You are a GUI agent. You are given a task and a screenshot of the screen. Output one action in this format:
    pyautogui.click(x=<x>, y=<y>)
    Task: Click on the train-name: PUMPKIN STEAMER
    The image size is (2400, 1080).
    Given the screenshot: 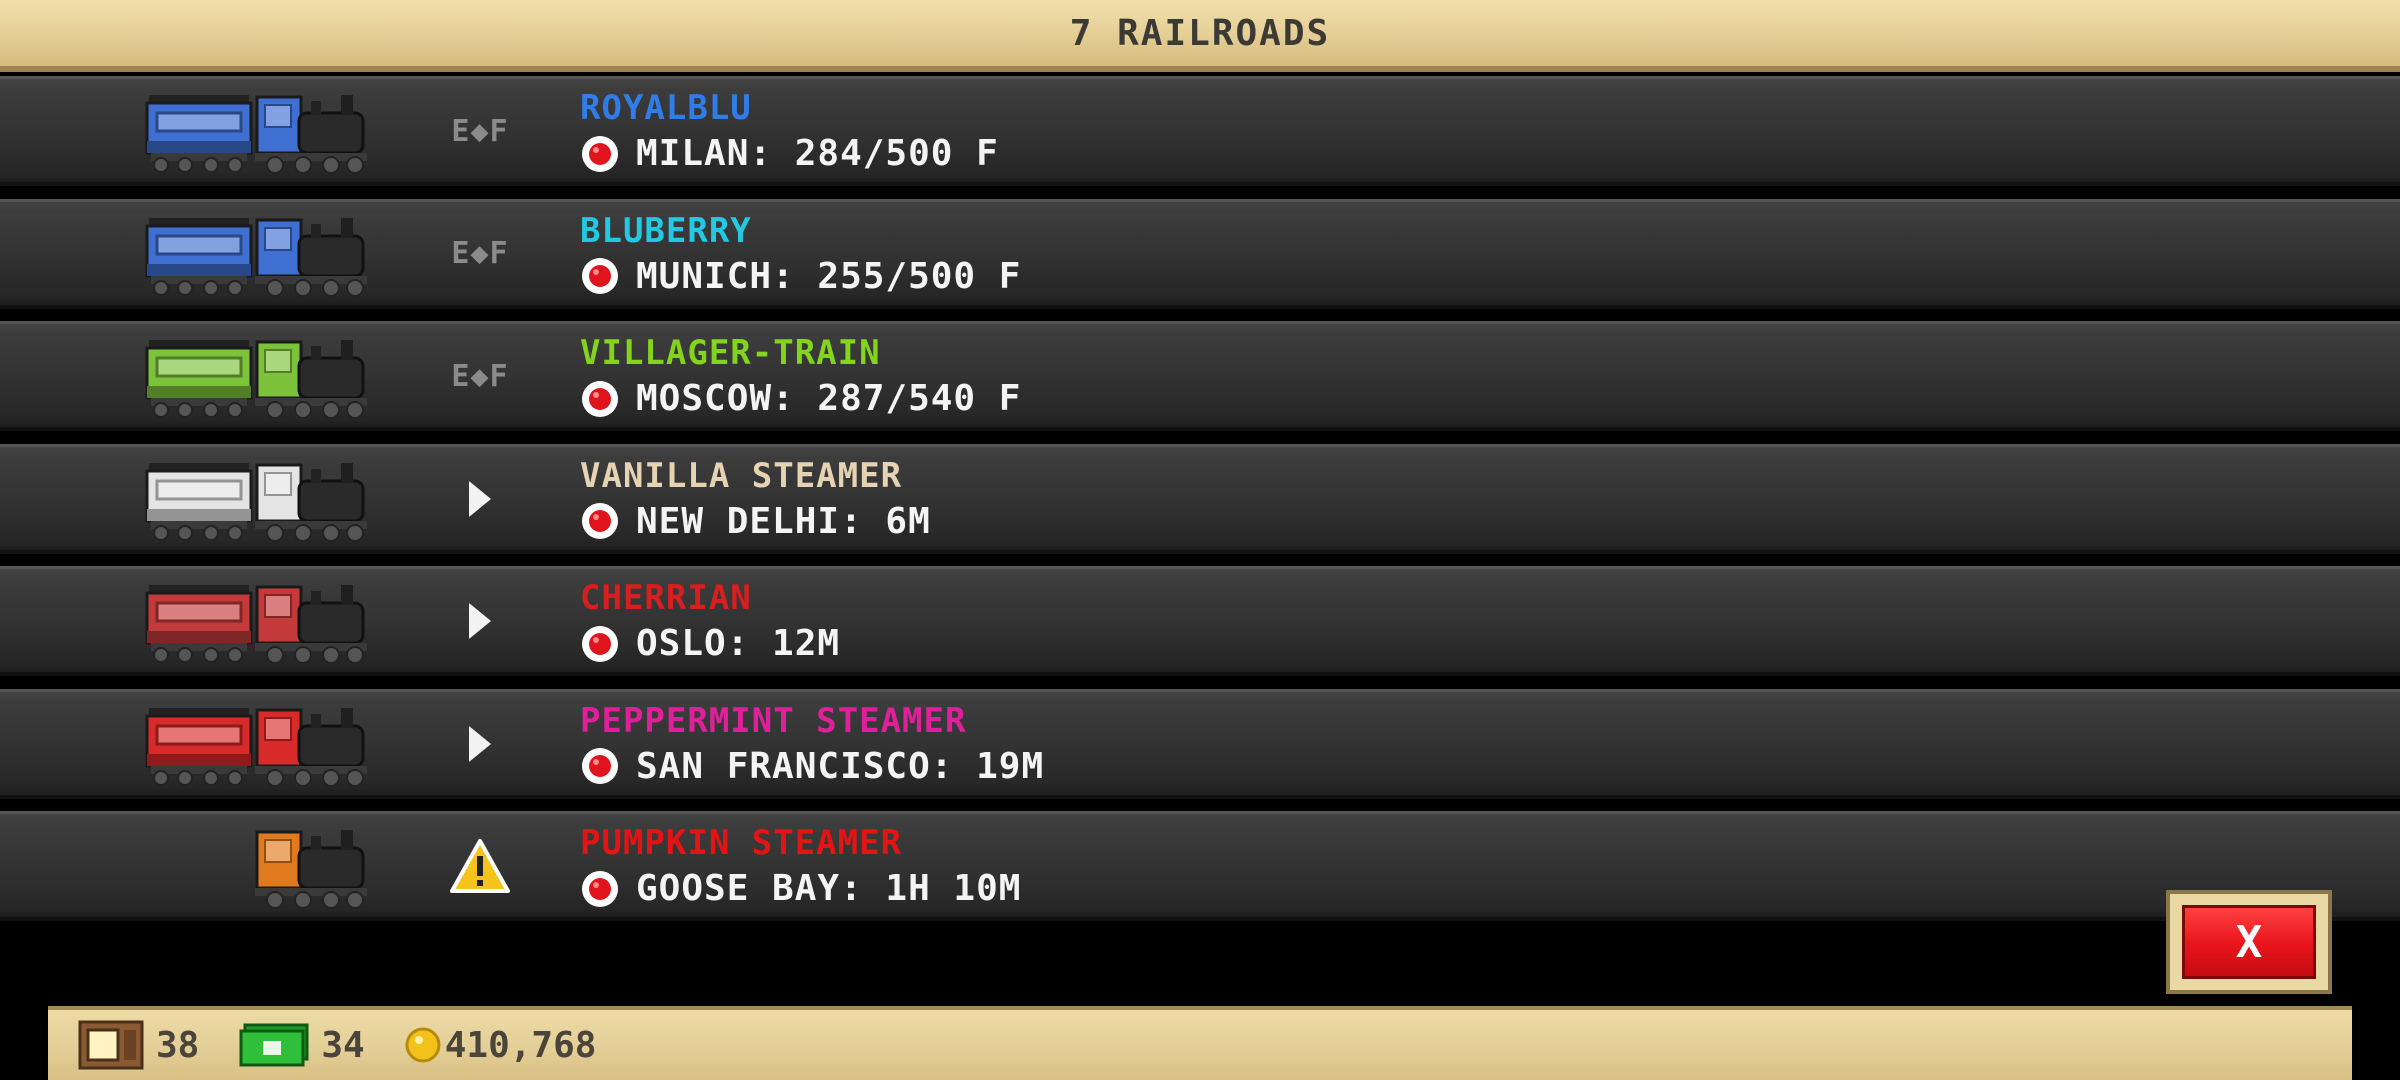 What is the action you would take?
    pyautogui.click(x=741, y=843)
    